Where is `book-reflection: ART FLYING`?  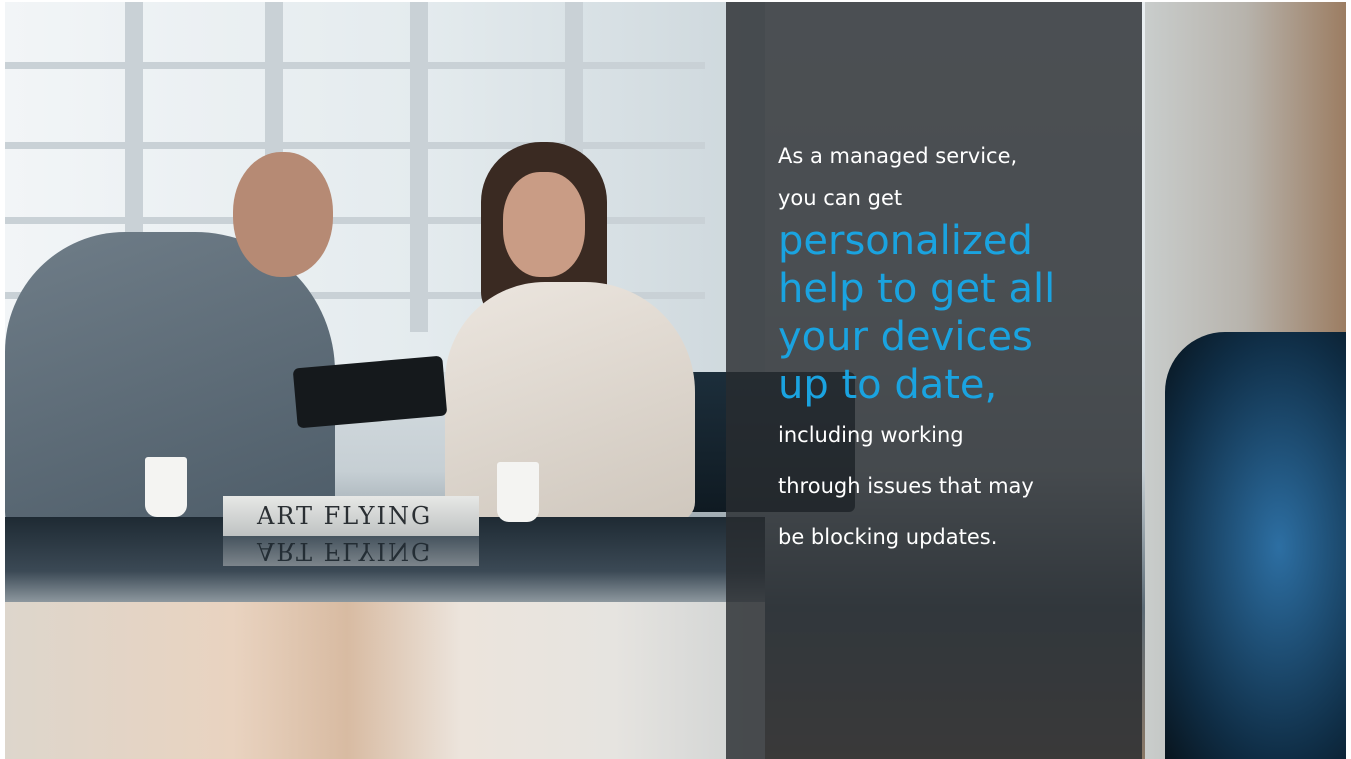
book-reflection: ART FLYING is located at coordinates (351, 551).